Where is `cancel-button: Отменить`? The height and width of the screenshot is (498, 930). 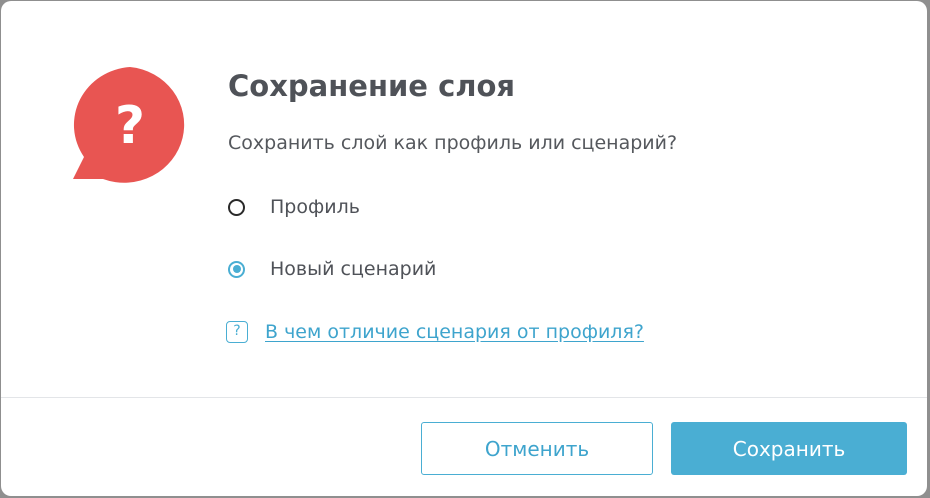
cancel-button: Отменить is located at coordinates (537, 448).